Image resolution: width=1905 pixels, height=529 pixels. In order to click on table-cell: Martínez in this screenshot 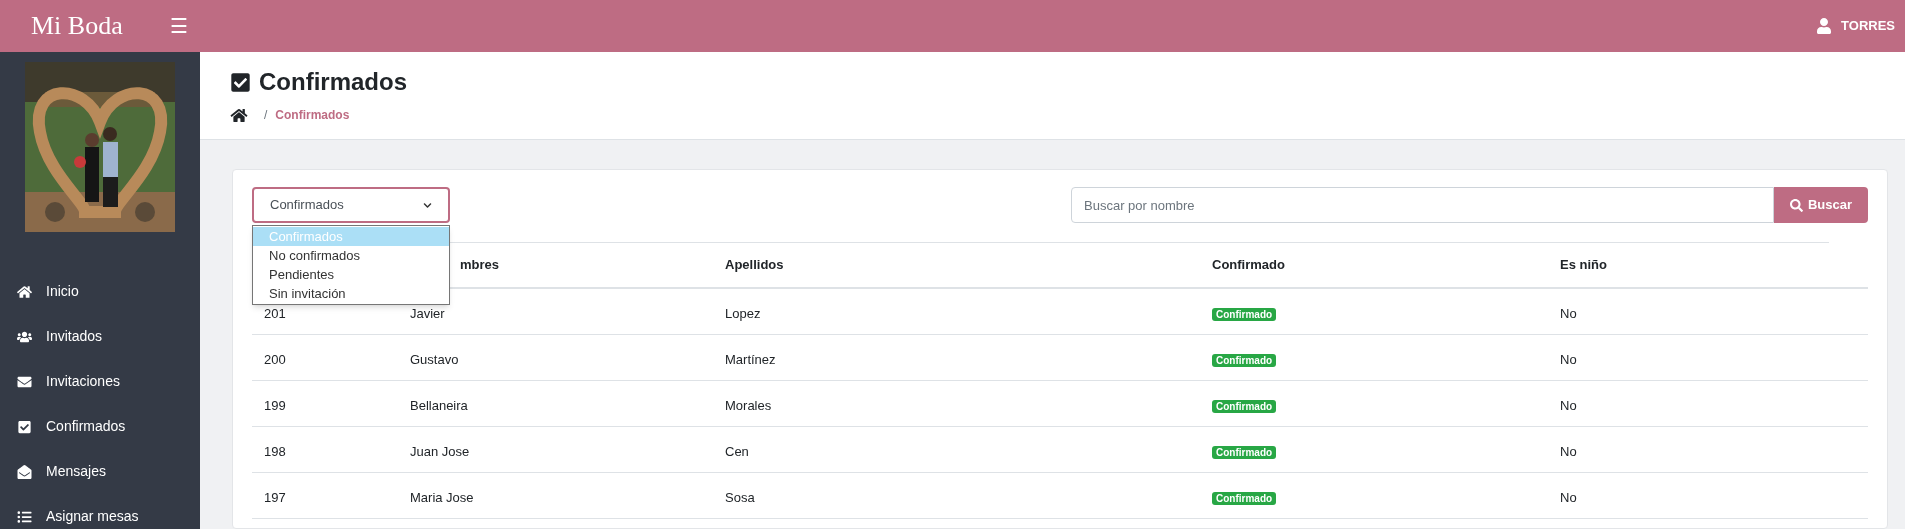, I will do `click(750, 359)`.